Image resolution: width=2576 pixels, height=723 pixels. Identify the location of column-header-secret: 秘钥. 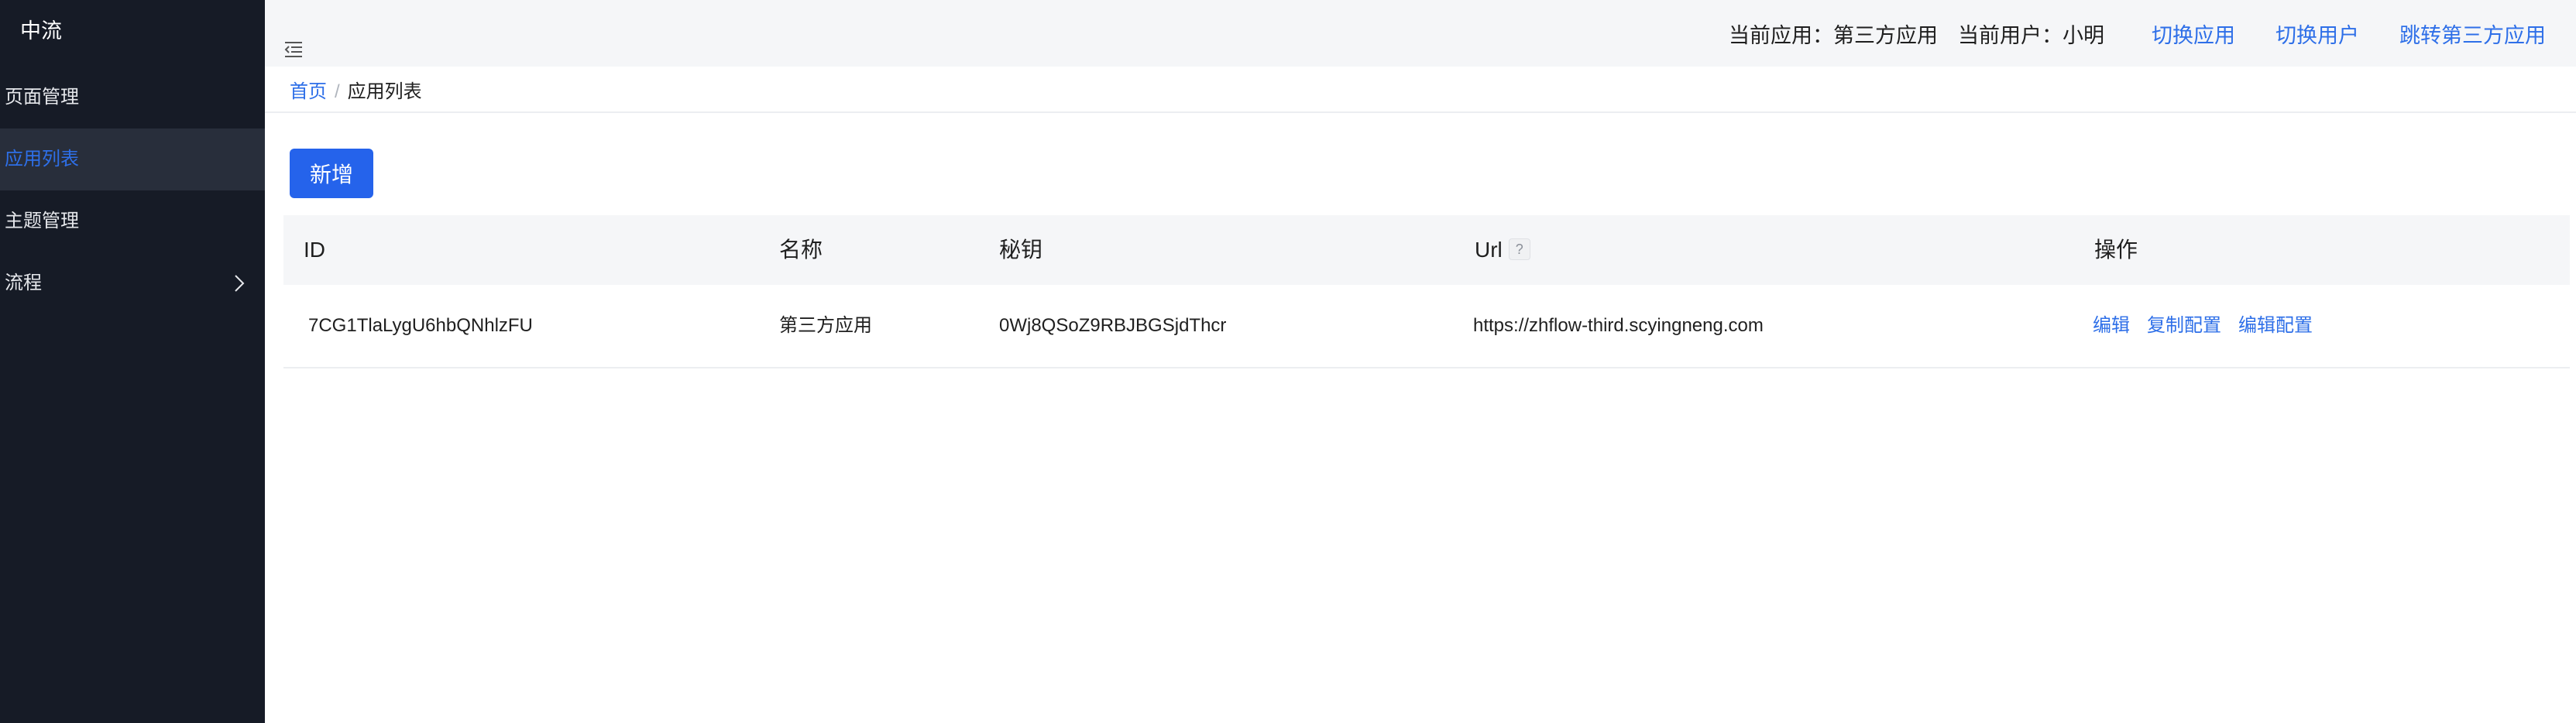
(1021, 250).